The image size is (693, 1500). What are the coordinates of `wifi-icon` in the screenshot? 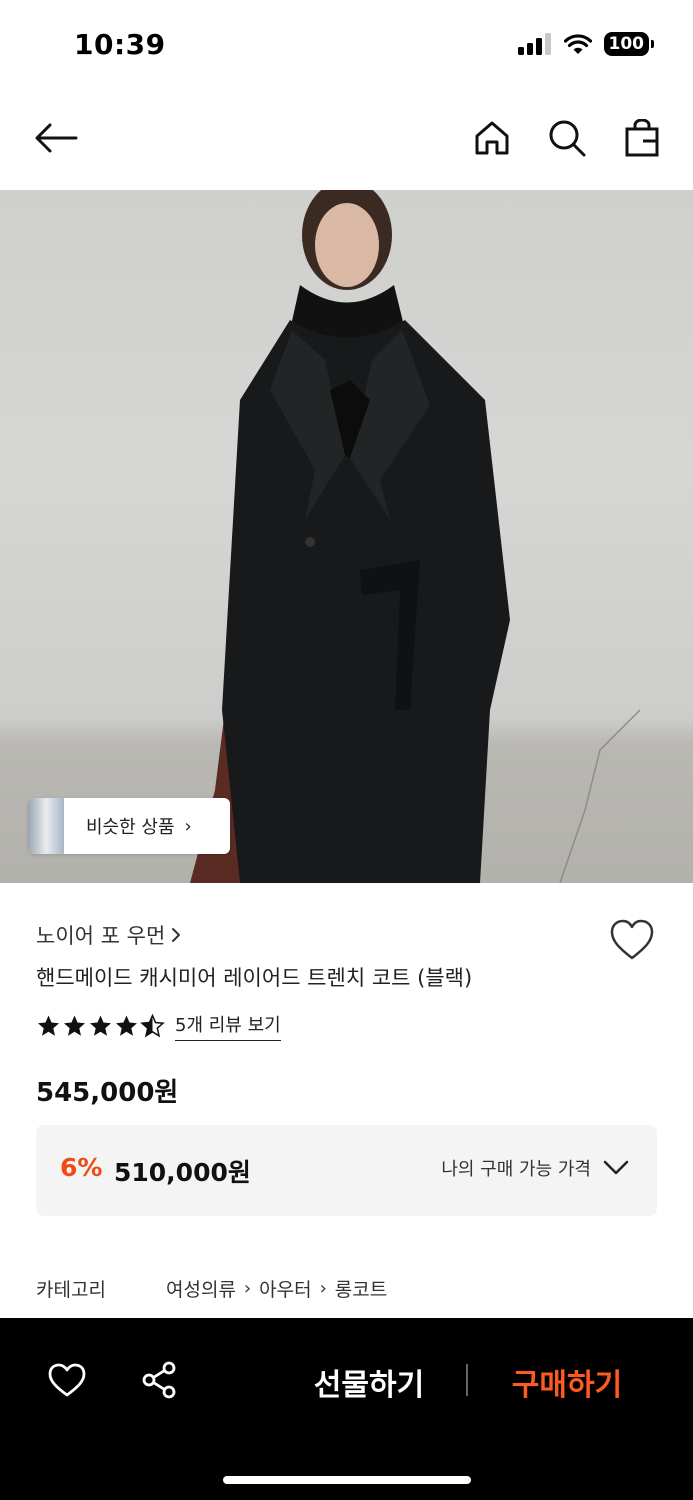 It's located at (577, 44).